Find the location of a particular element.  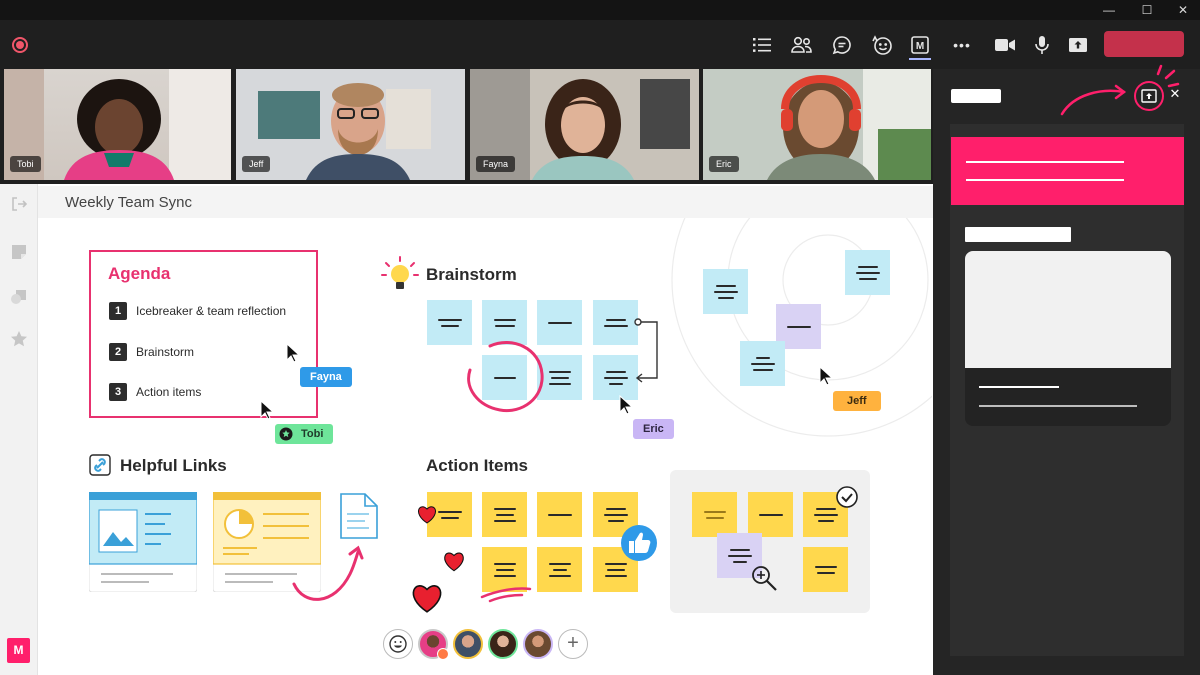

agenda-title: Agenda is located at coordinates (139, 273).